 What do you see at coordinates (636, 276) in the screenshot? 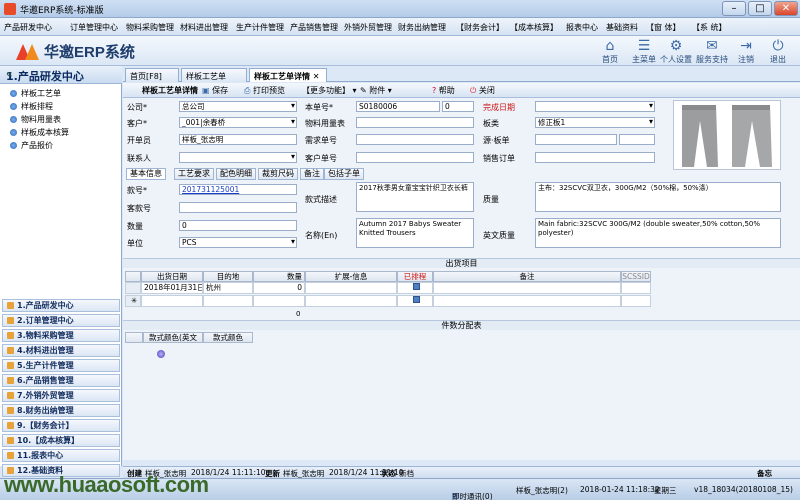
I see `column-header: SCSSID` at bounding box center [636, 276].